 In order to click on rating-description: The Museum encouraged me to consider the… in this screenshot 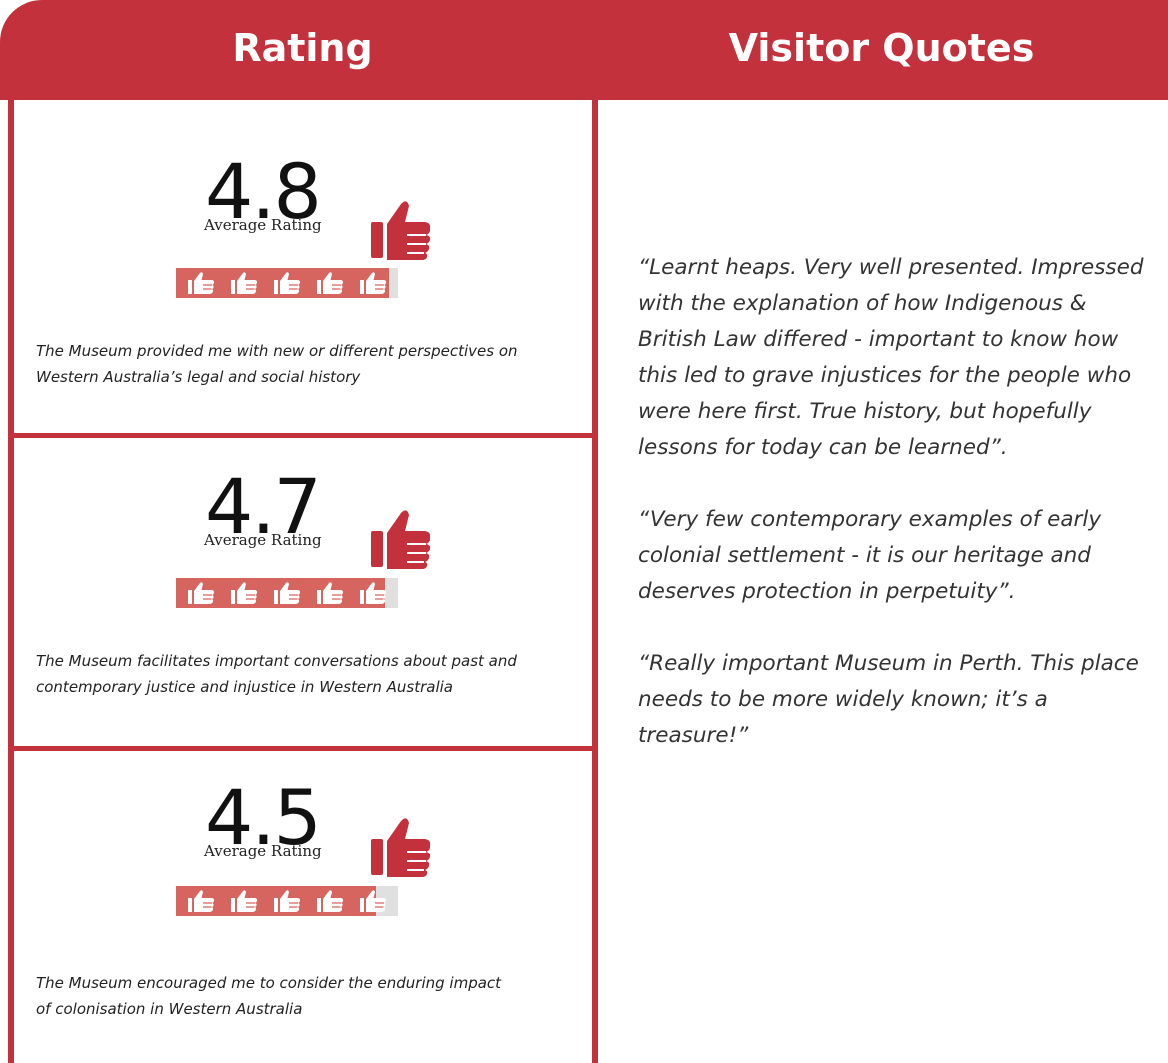, I will do `click(269, 996)`.